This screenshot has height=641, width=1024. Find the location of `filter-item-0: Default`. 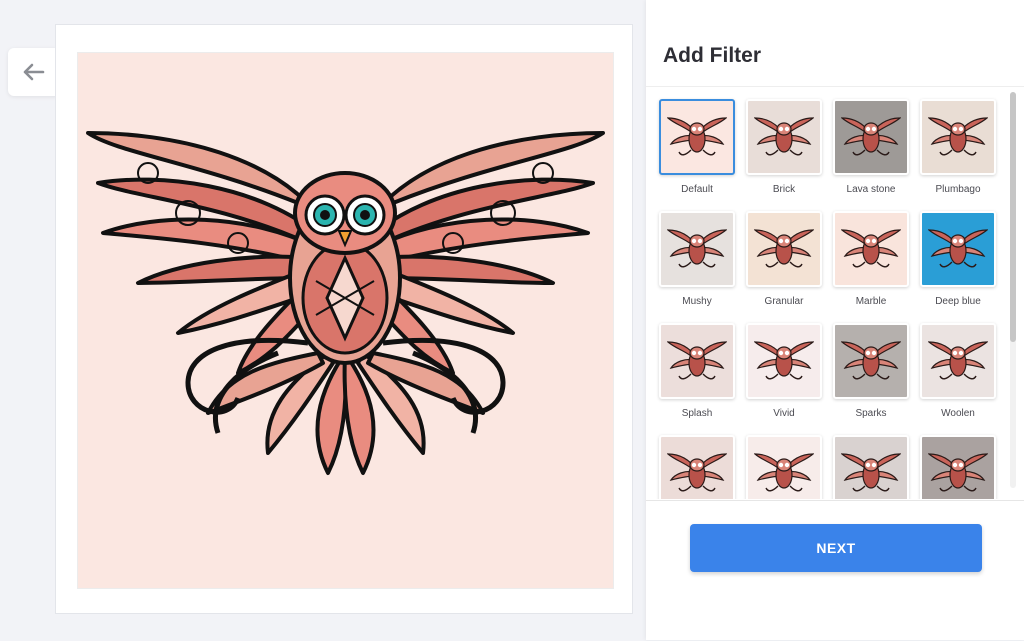

filter-item-0: Default is located at coordinates (697, 151).